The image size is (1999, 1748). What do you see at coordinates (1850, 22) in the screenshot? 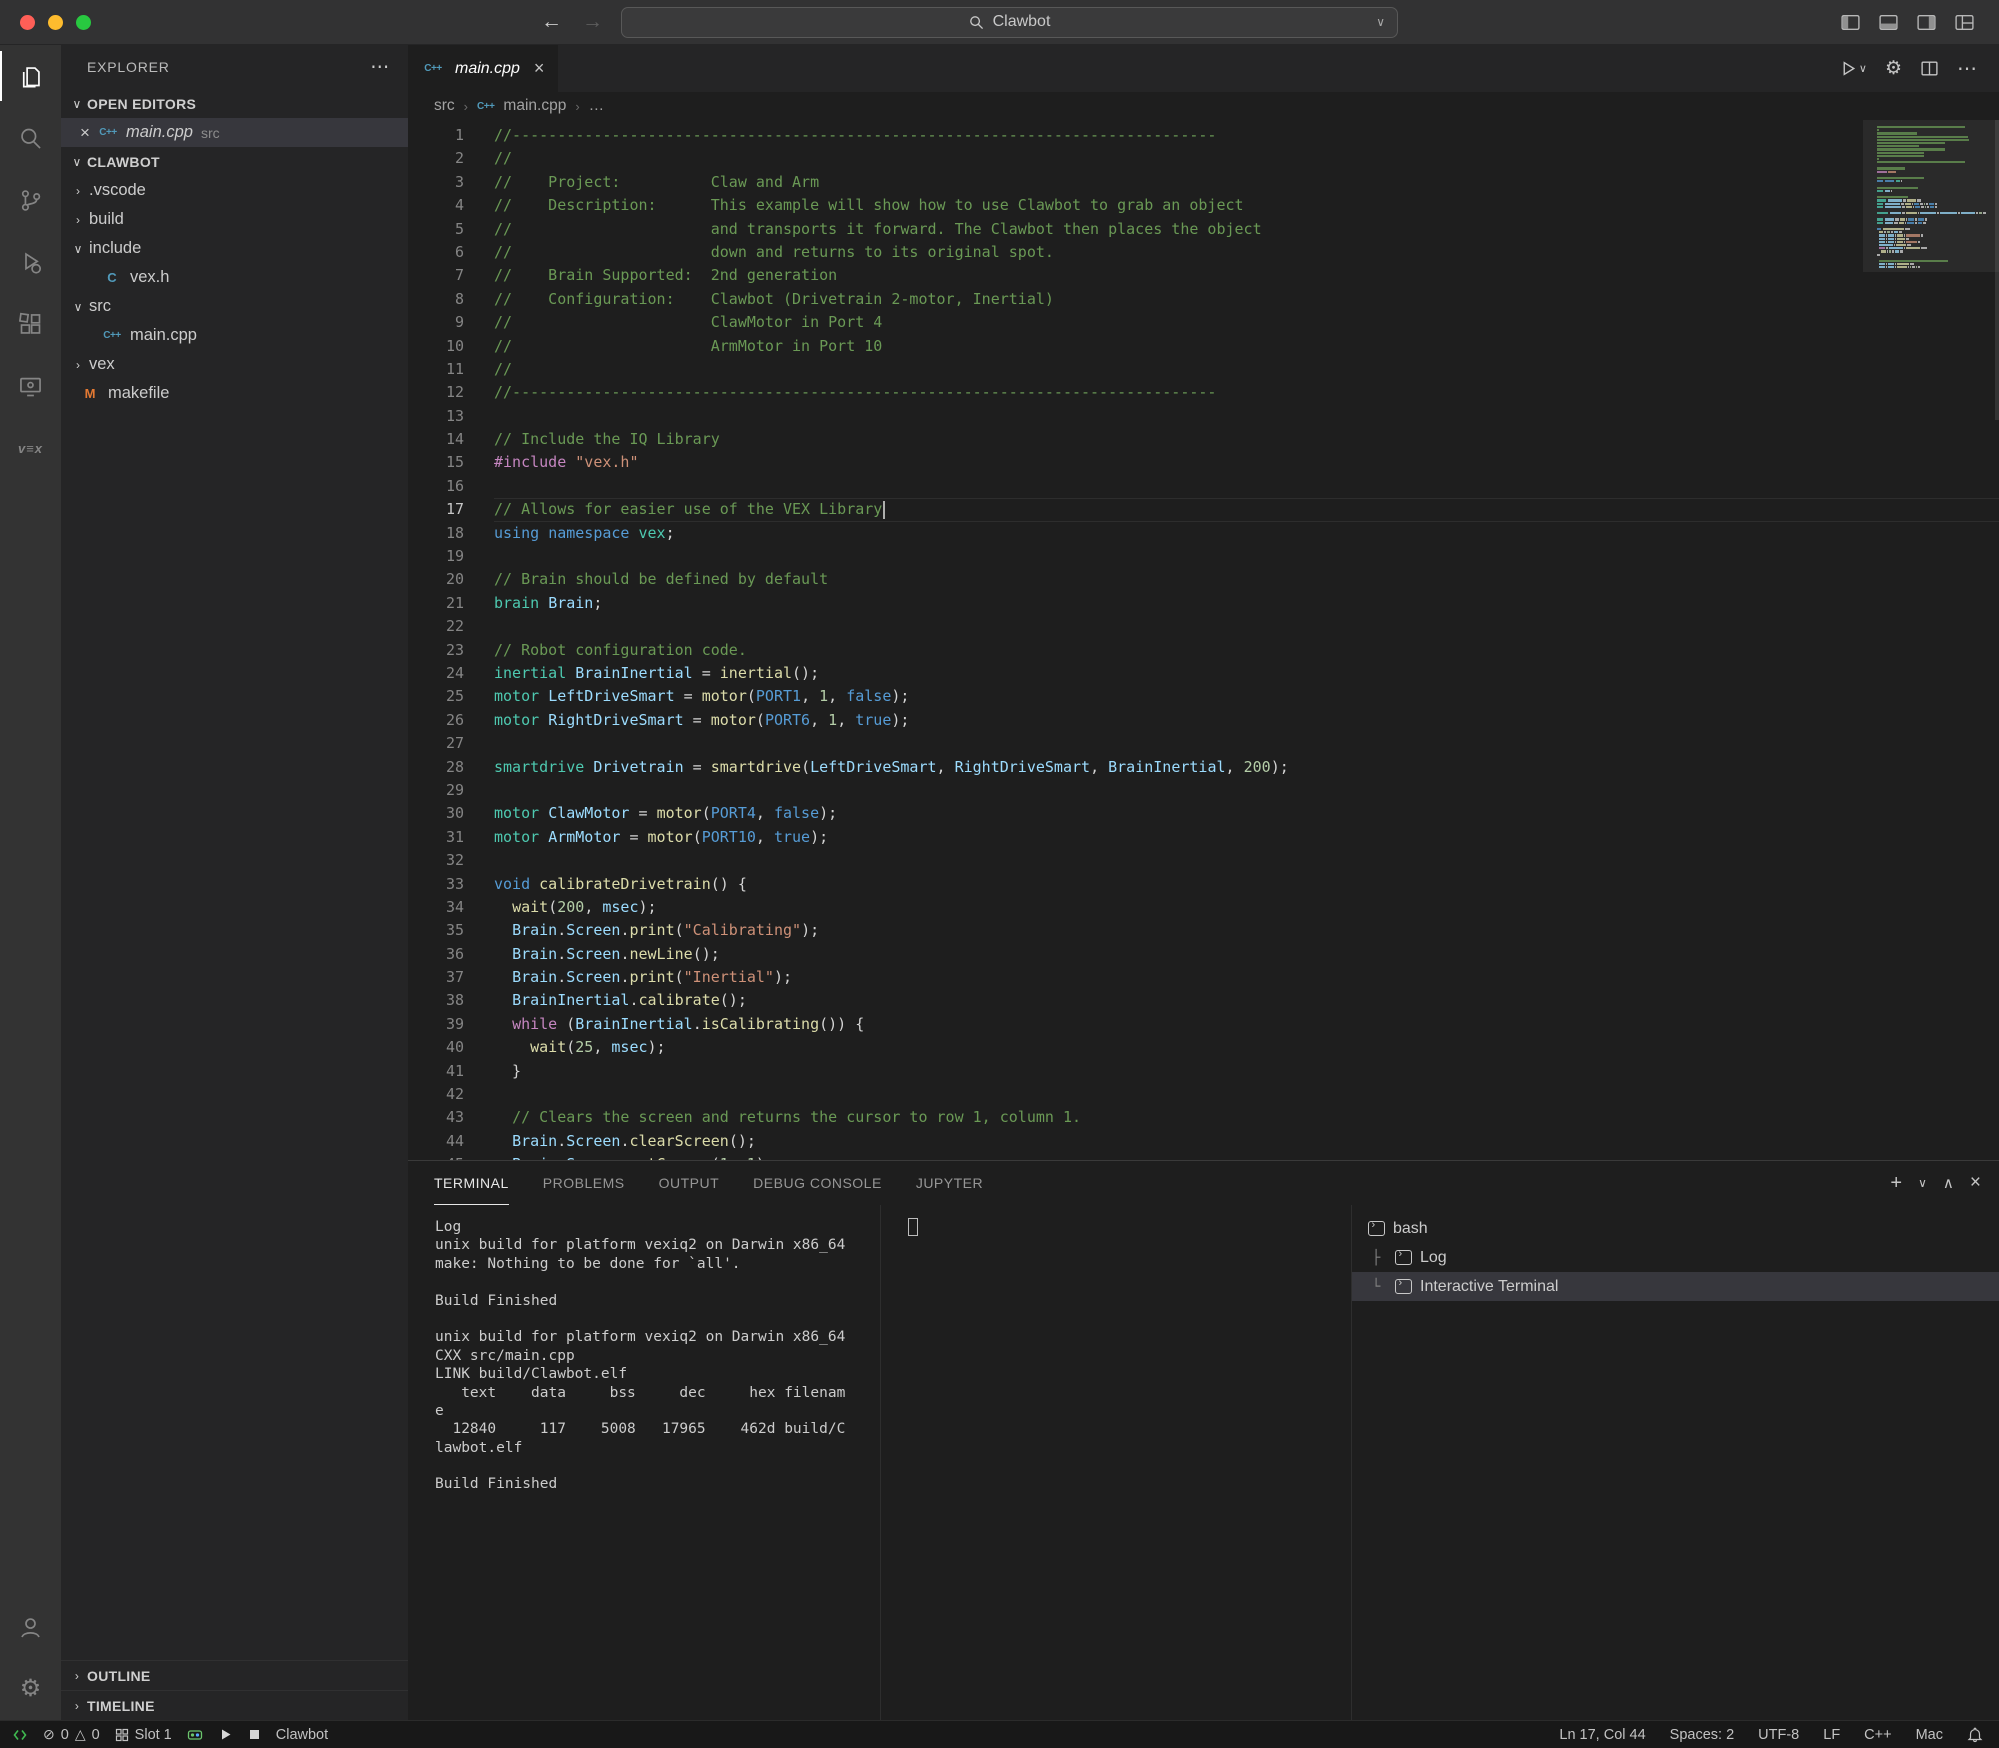
I see `toggle-sidebar-left-icon` at bounding box center [1850, 22].